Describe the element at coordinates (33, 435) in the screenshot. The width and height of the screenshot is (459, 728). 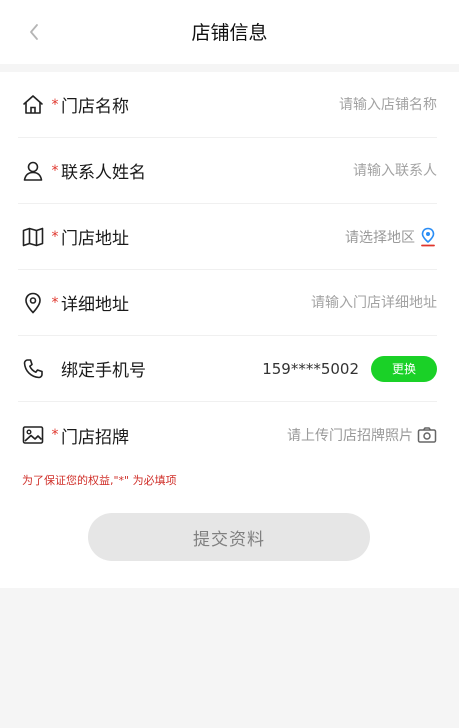
I see `image-icon` at that location.